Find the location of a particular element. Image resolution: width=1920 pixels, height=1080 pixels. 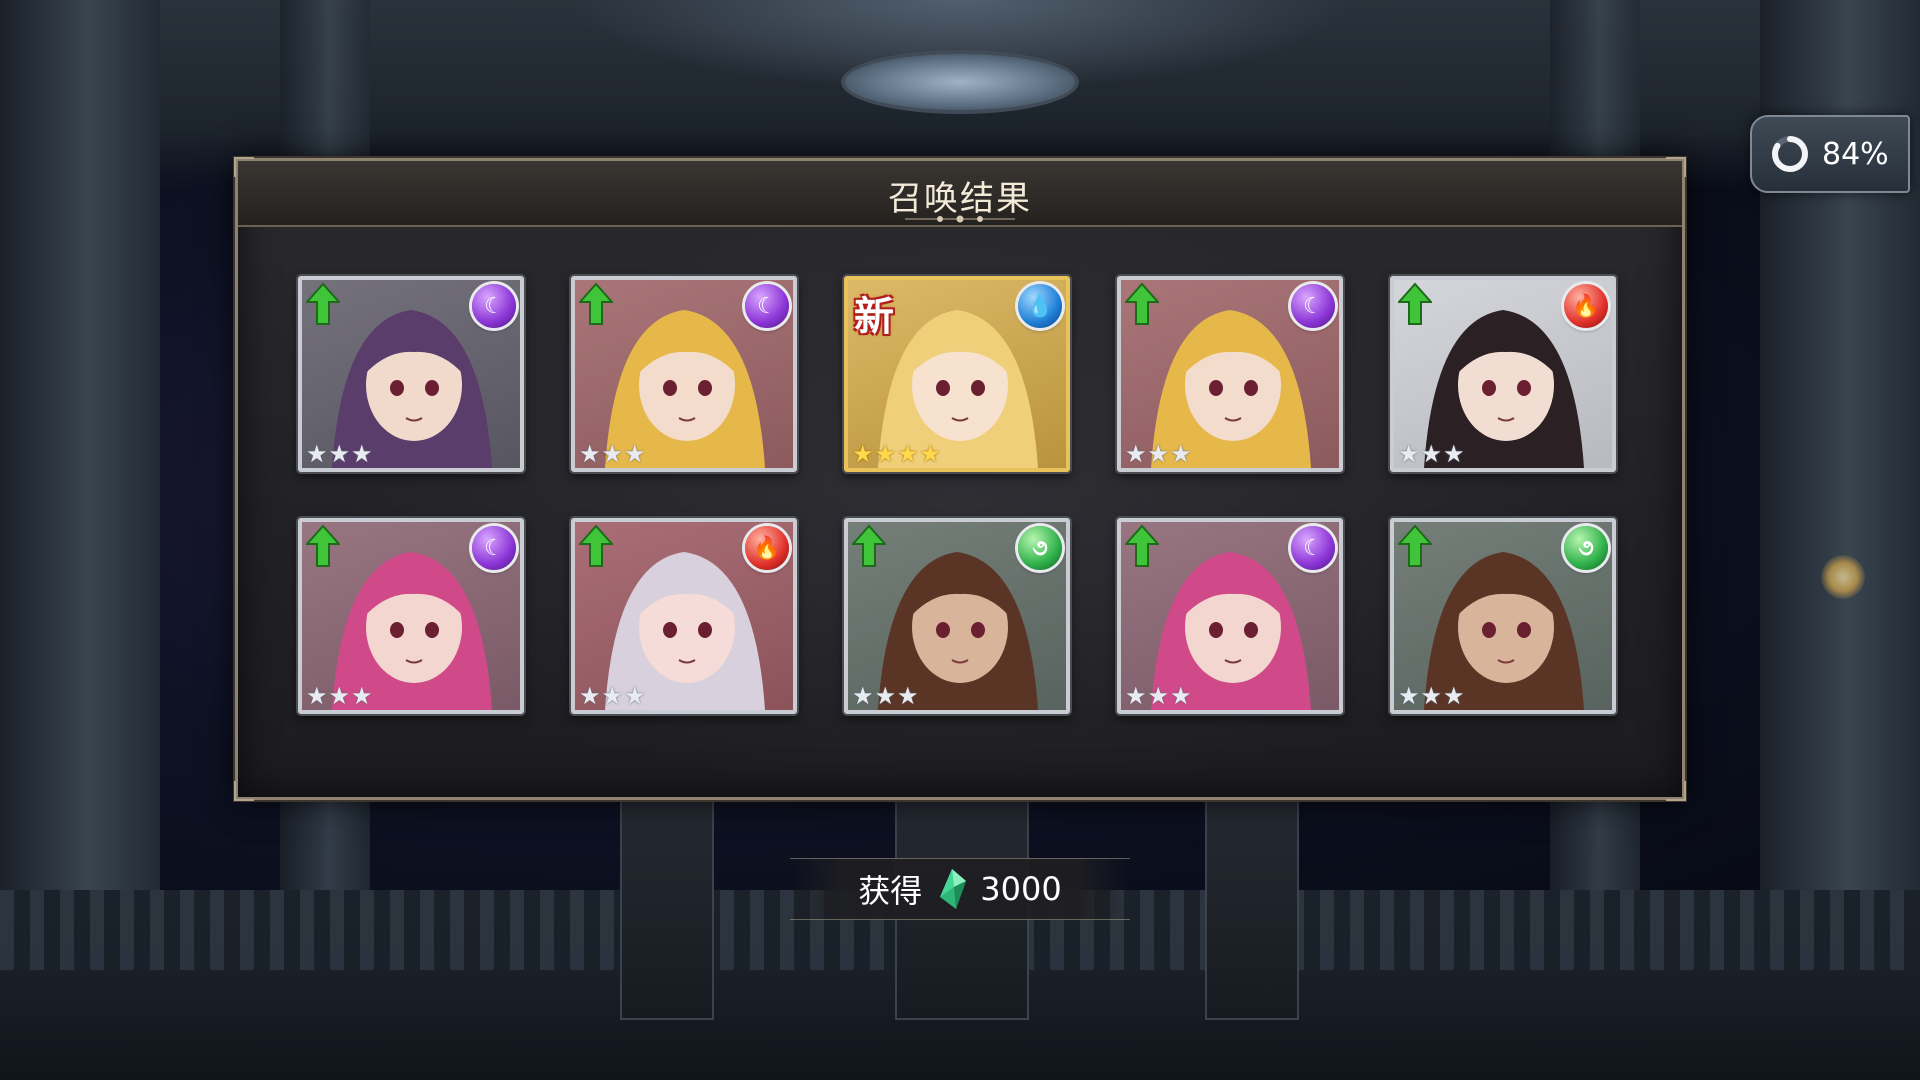

title-ornament-icon is located at coordinates (960, 219).